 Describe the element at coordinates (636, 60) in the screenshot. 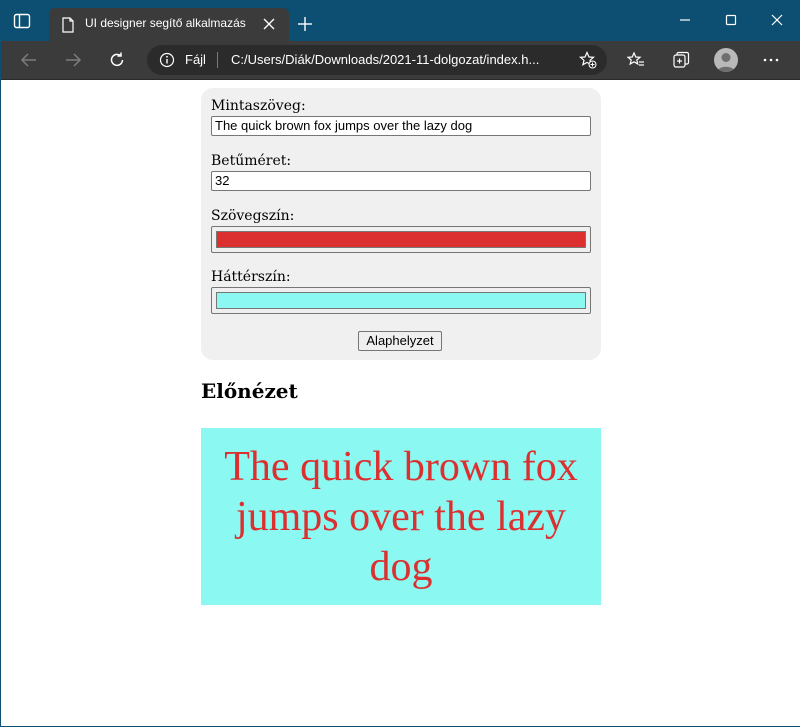

I see `favorites-icon` at that location.